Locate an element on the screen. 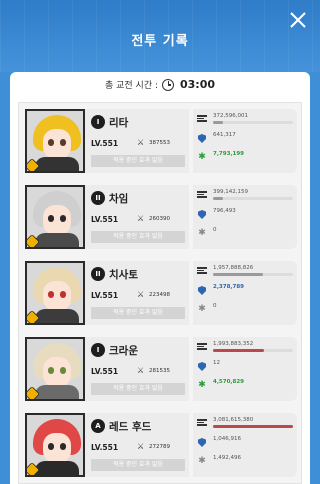 This screenshot has width=320, height=484. close-icon is located at coordinates (298, 20).